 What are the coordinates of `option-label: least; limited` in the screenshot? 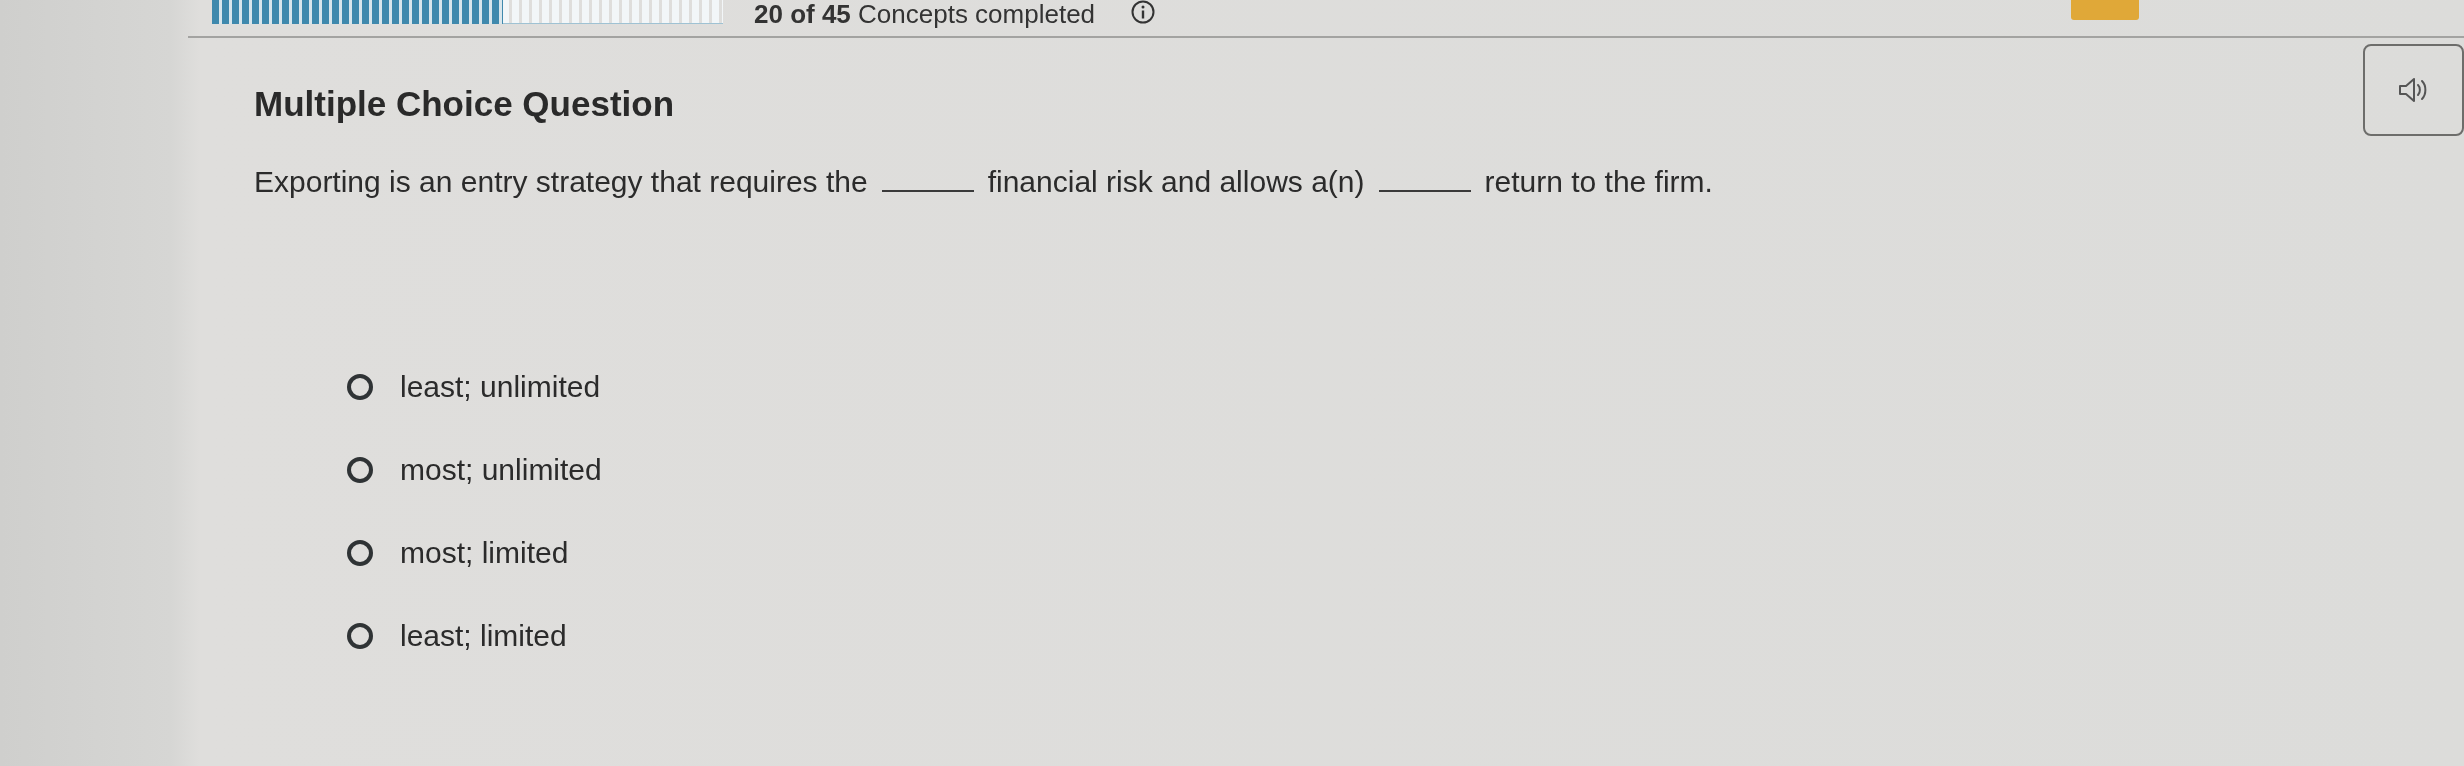 It's located at (483, 636).